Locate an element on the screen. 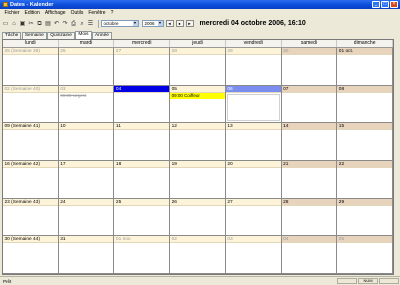 The width and height of the screenshot is (400, 285). menu-item: Edition is located at coordinates (32, 13).